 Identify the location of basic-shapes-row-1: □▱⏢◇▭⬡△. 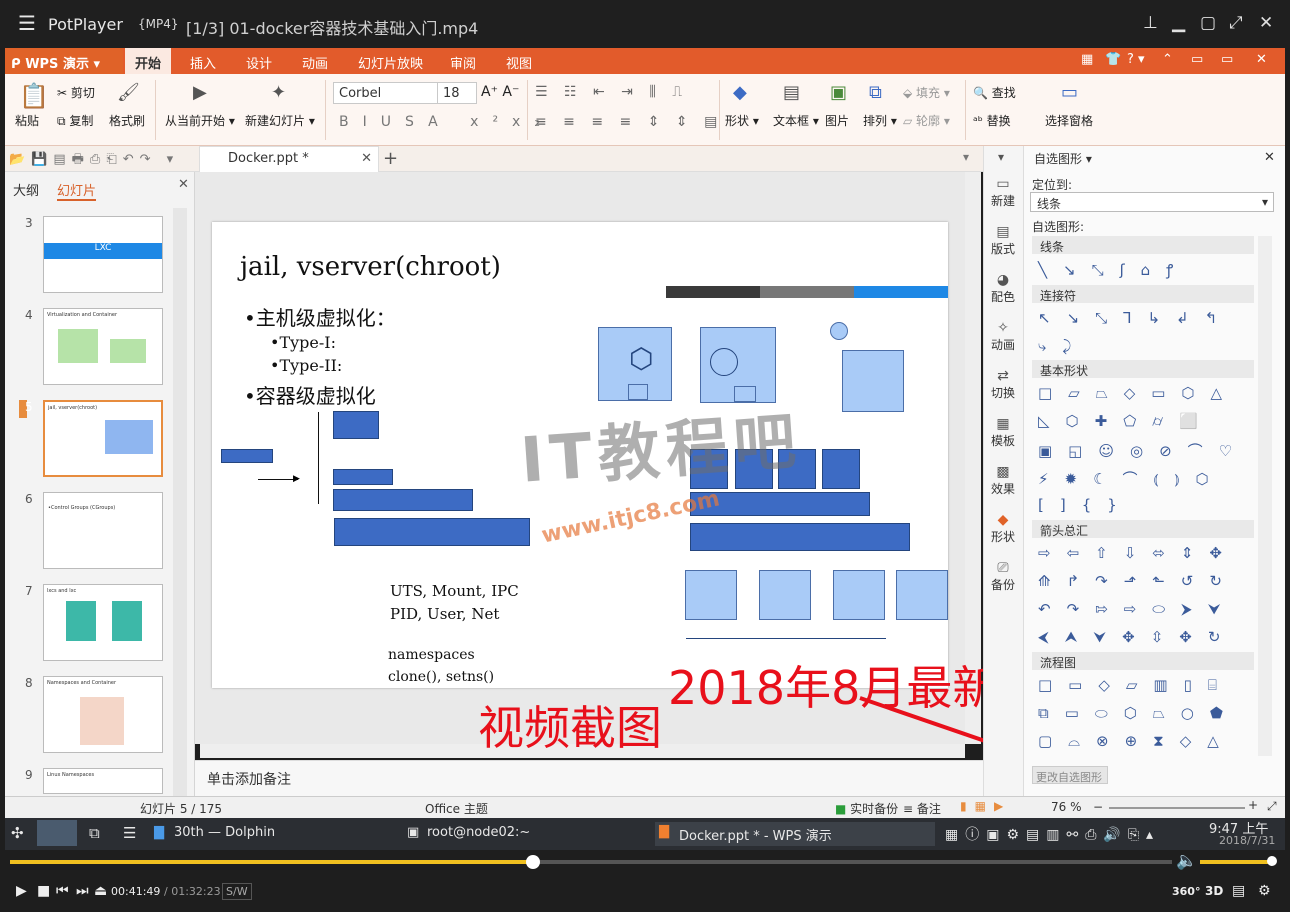
(1138, 393).